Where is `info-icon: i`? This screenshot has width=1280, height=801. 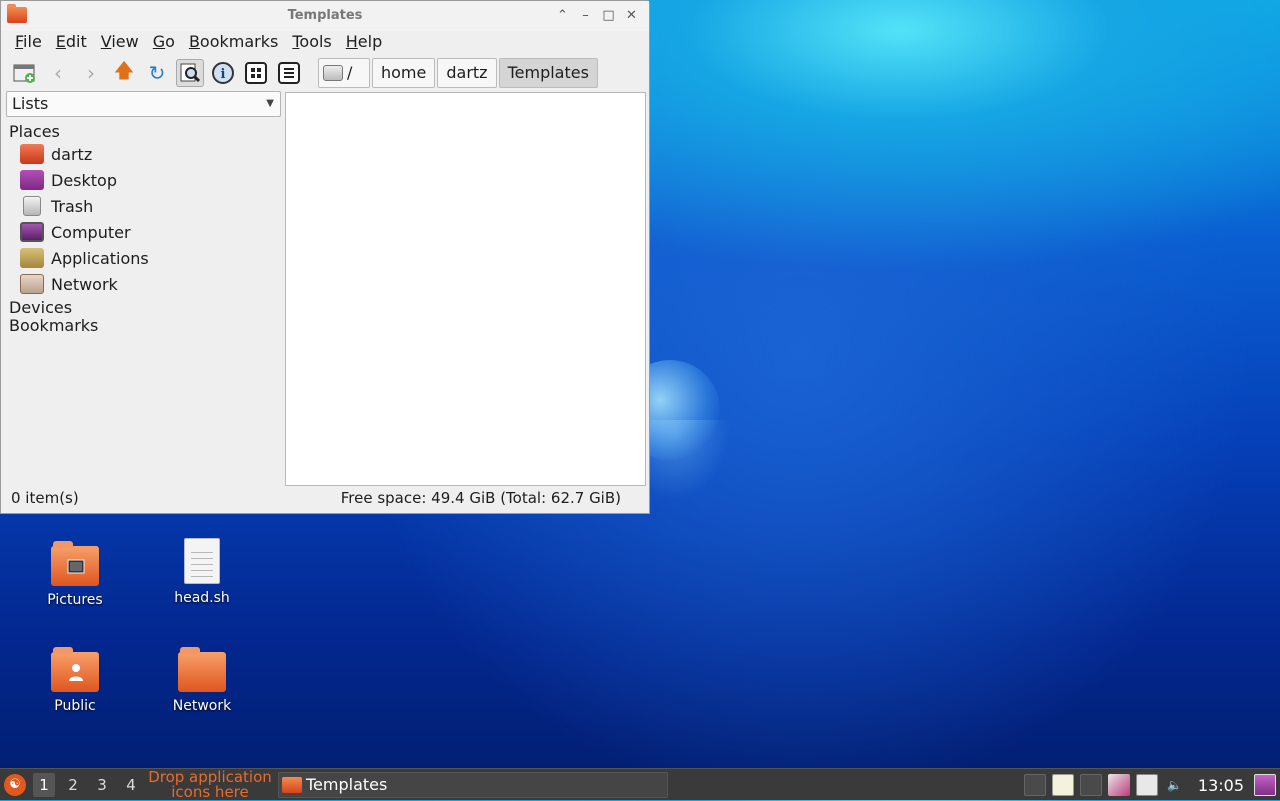 info-icon: i is located at coordinates (223, 73).